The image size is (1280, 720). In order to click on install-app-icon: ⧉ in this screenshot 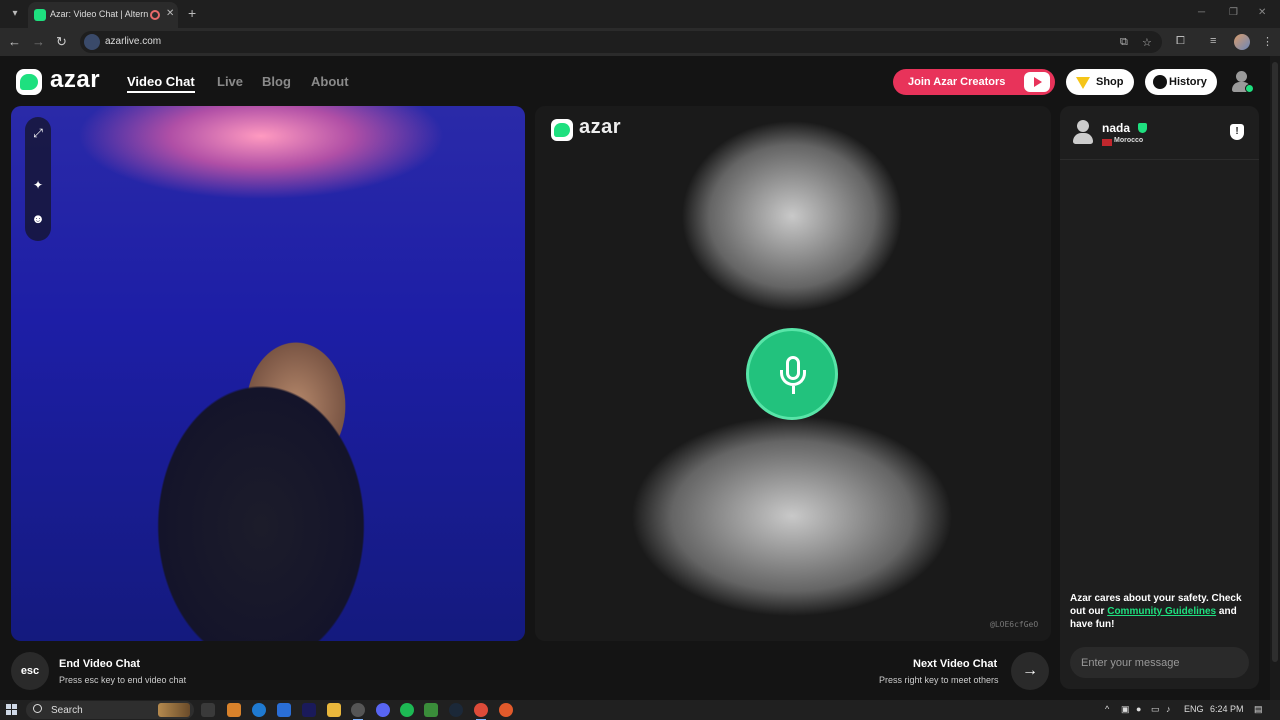, I will do `click(1124, 42)`.